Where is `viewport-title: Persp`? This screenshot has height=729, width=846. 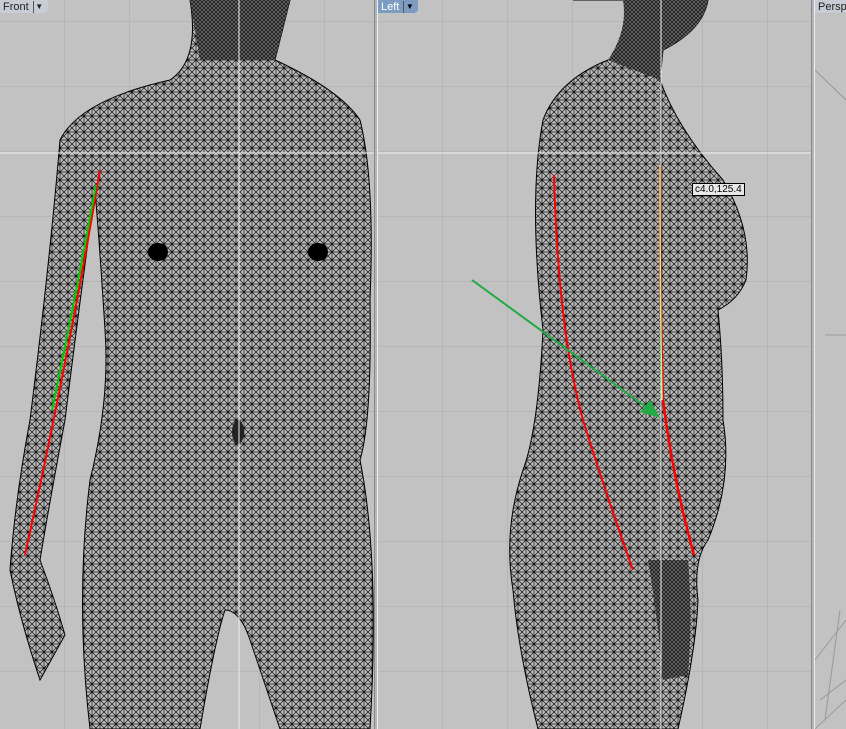
viewport-title: Persp is located at coordinates (832, 6).